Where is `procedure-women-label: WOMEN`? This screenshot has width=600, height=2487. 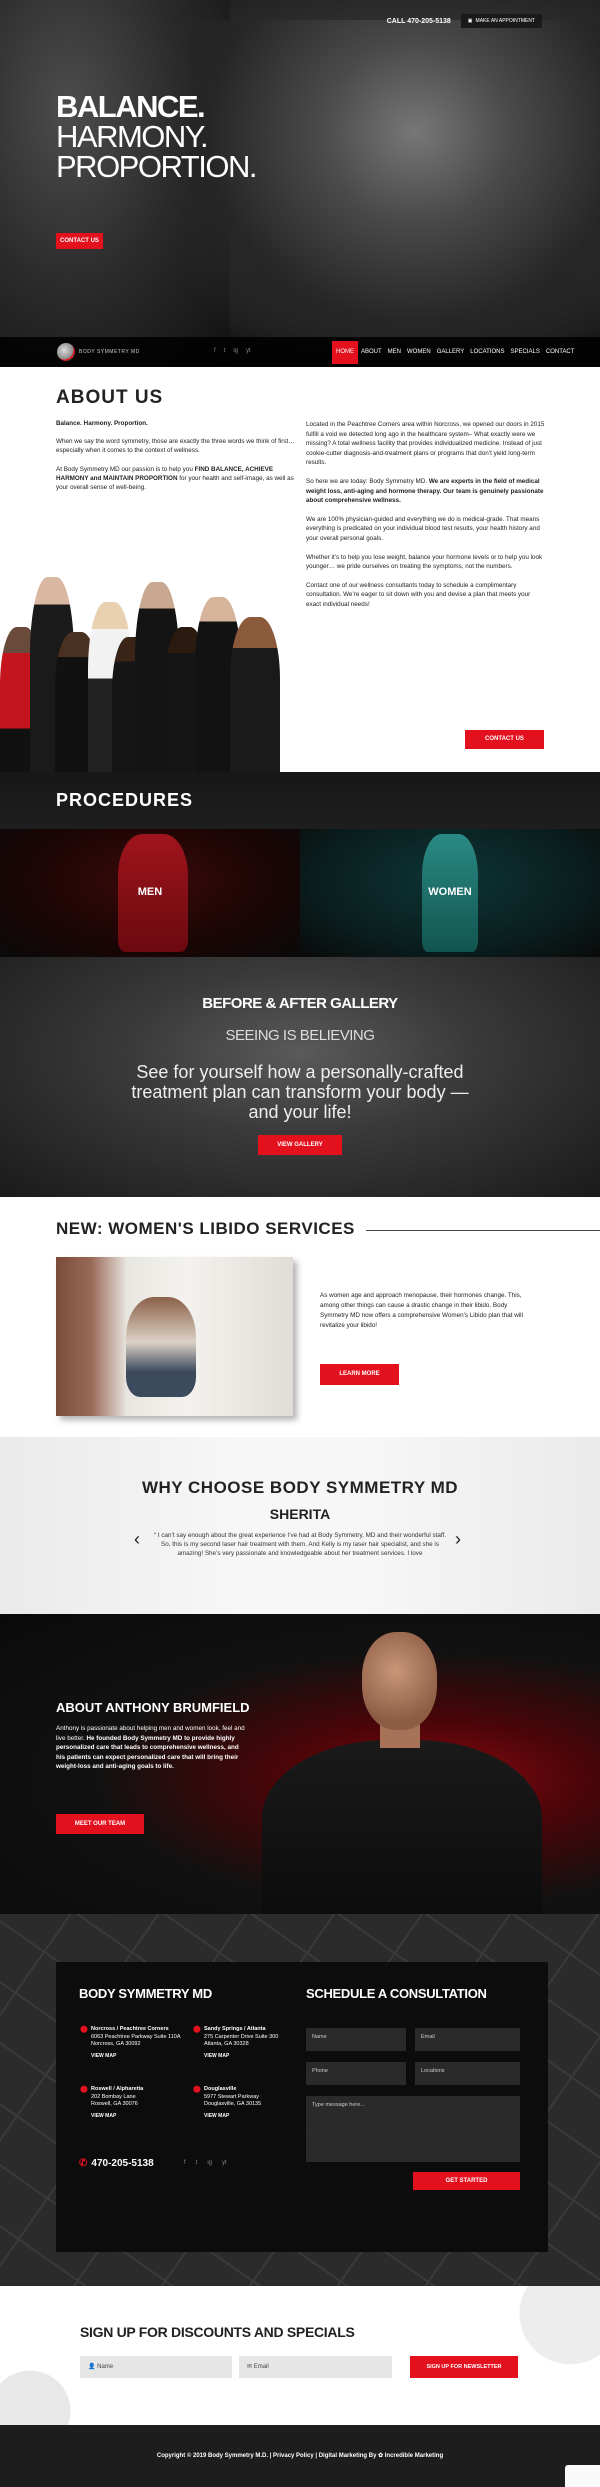
procedure-women-label: WOMEN is located at coordinates (450, 892).